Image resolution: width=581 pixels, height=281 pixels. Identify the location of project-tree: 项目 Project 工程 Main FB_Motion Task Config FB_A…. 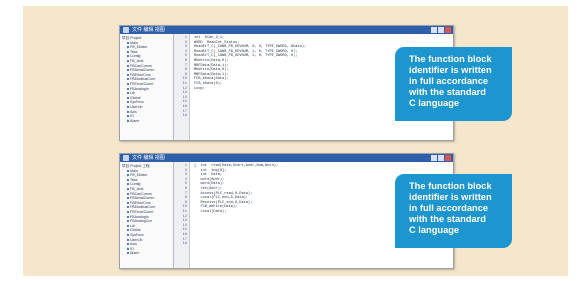
(147, 215).